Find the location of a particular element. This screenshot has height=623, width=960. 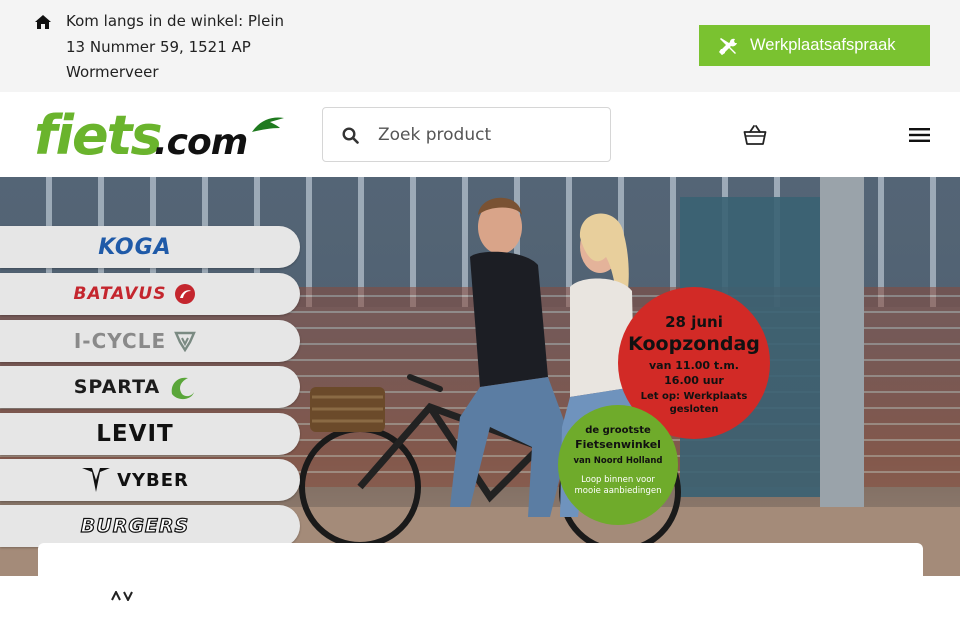

brand-tab-i-cycle: I-CYCLE is located at coordinates (150, 341).